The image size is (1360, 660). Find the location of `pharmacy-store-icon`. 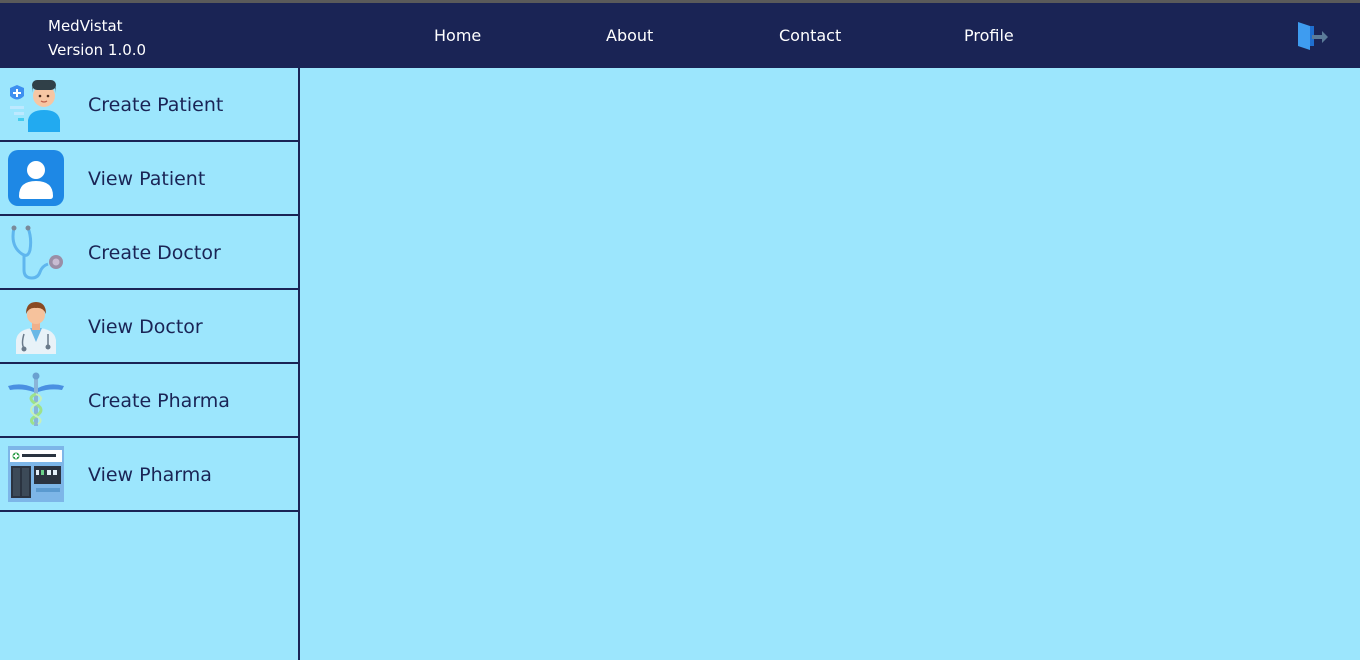

pharmacy-store-icon is located at coordinates (36, 474).